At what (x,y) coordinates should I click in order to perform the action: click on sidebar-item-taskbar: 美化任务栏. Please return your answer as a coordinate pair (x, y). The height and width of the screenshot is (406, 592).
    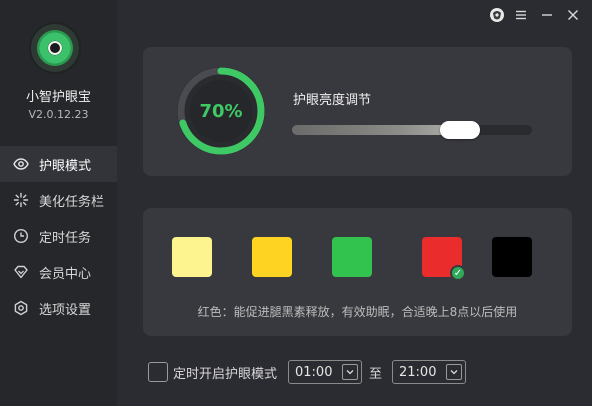
    Looking at the image, I should click on (58, 200).